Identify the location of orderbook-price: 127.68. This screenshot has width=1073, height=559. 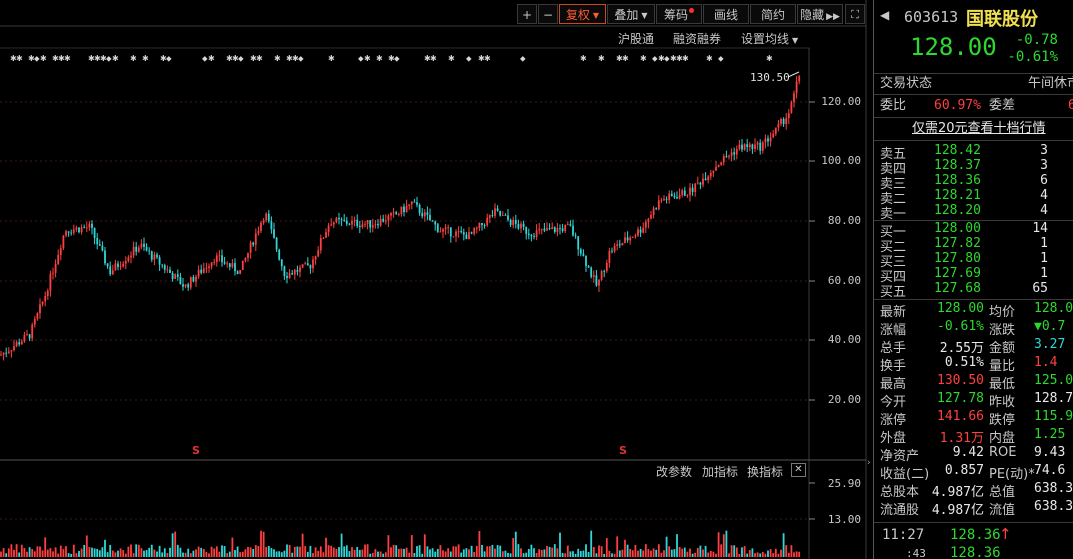
(957, 288).